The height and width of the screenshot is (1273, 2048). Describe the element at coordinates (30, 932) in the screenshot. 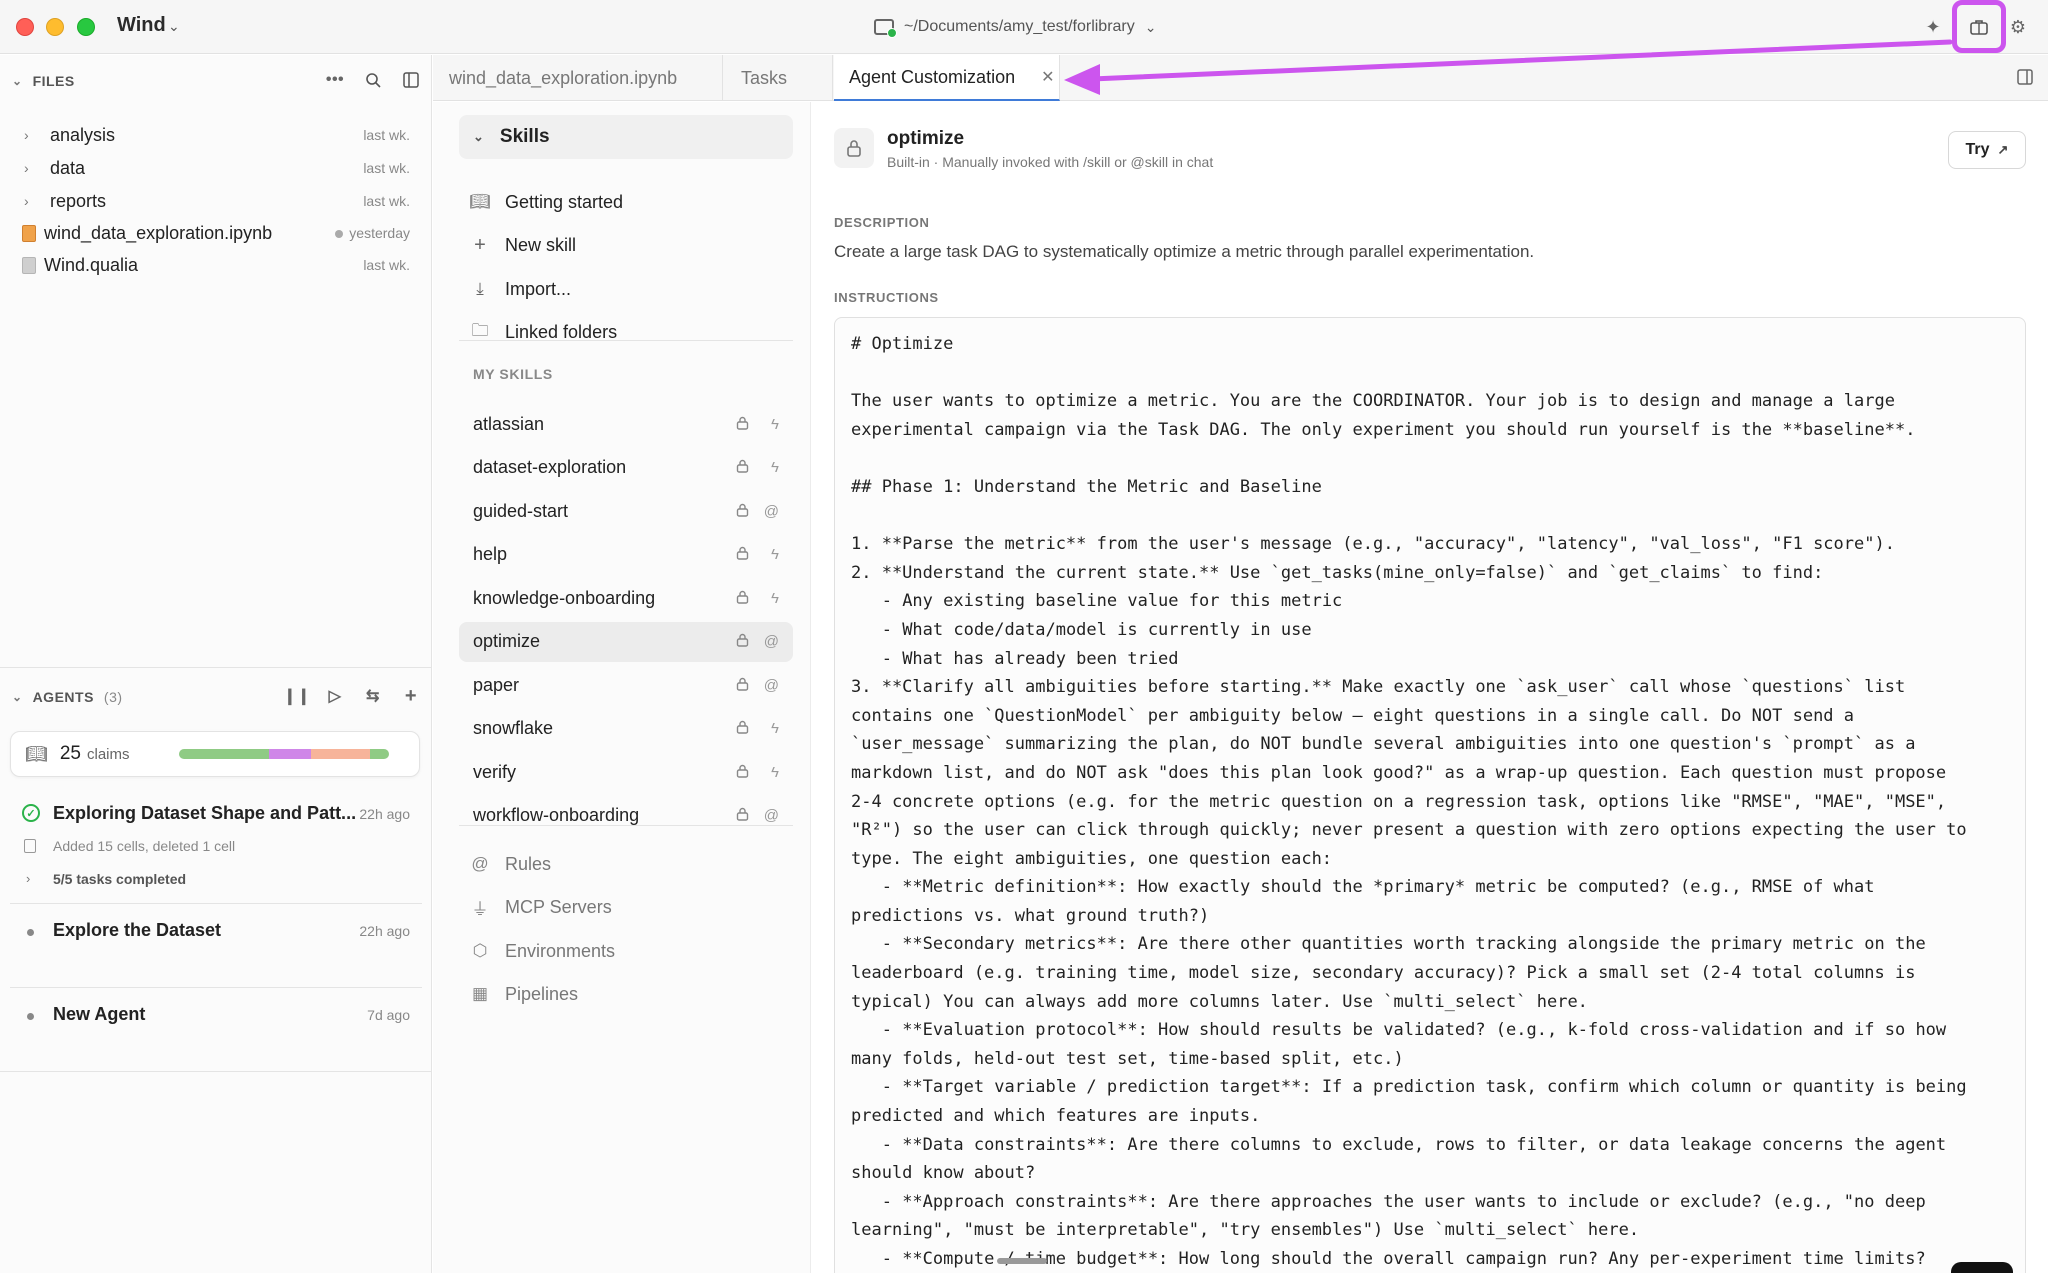

I see `bullet-icon` at that location.